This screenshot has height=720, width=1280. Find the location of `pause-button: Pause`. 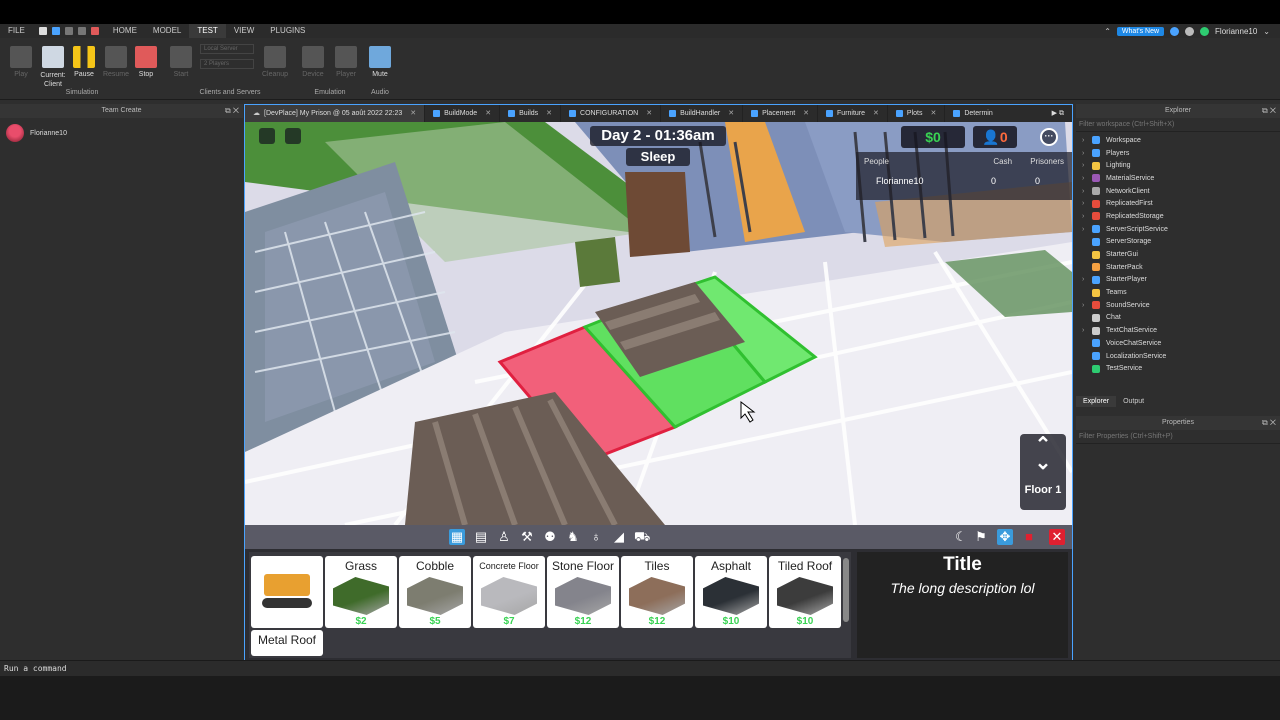

pause-button: Pause is located at coordinates (84, 60).